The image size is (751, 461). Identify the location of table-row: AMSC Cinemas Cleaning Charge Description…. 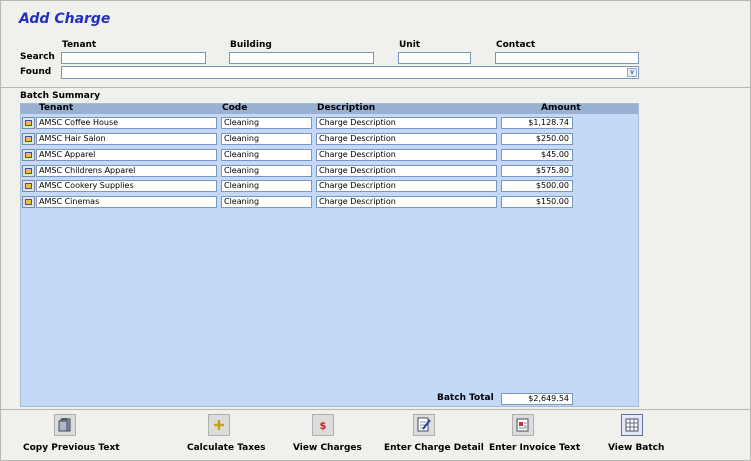
(329, 202).